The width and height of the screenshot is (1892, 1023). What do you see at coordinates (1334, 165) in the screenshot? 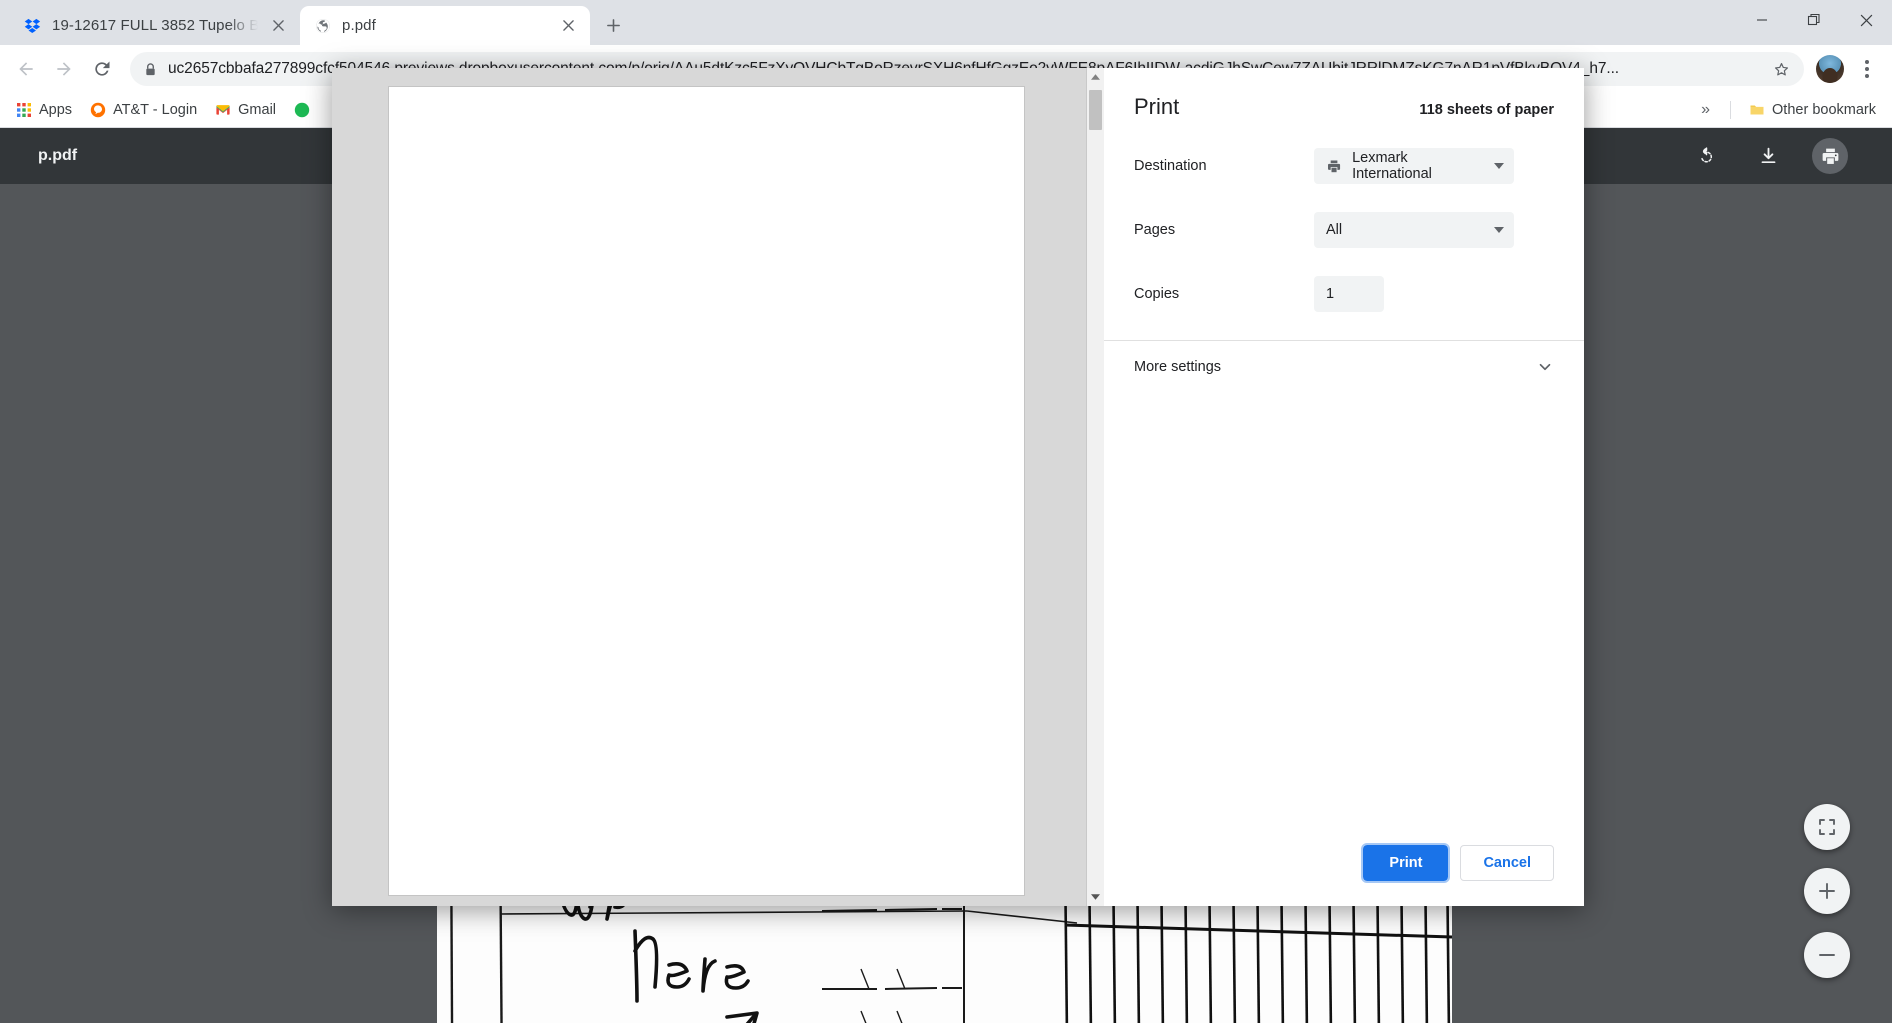
I see `printer-icon` at bounding box center [1334, 165].